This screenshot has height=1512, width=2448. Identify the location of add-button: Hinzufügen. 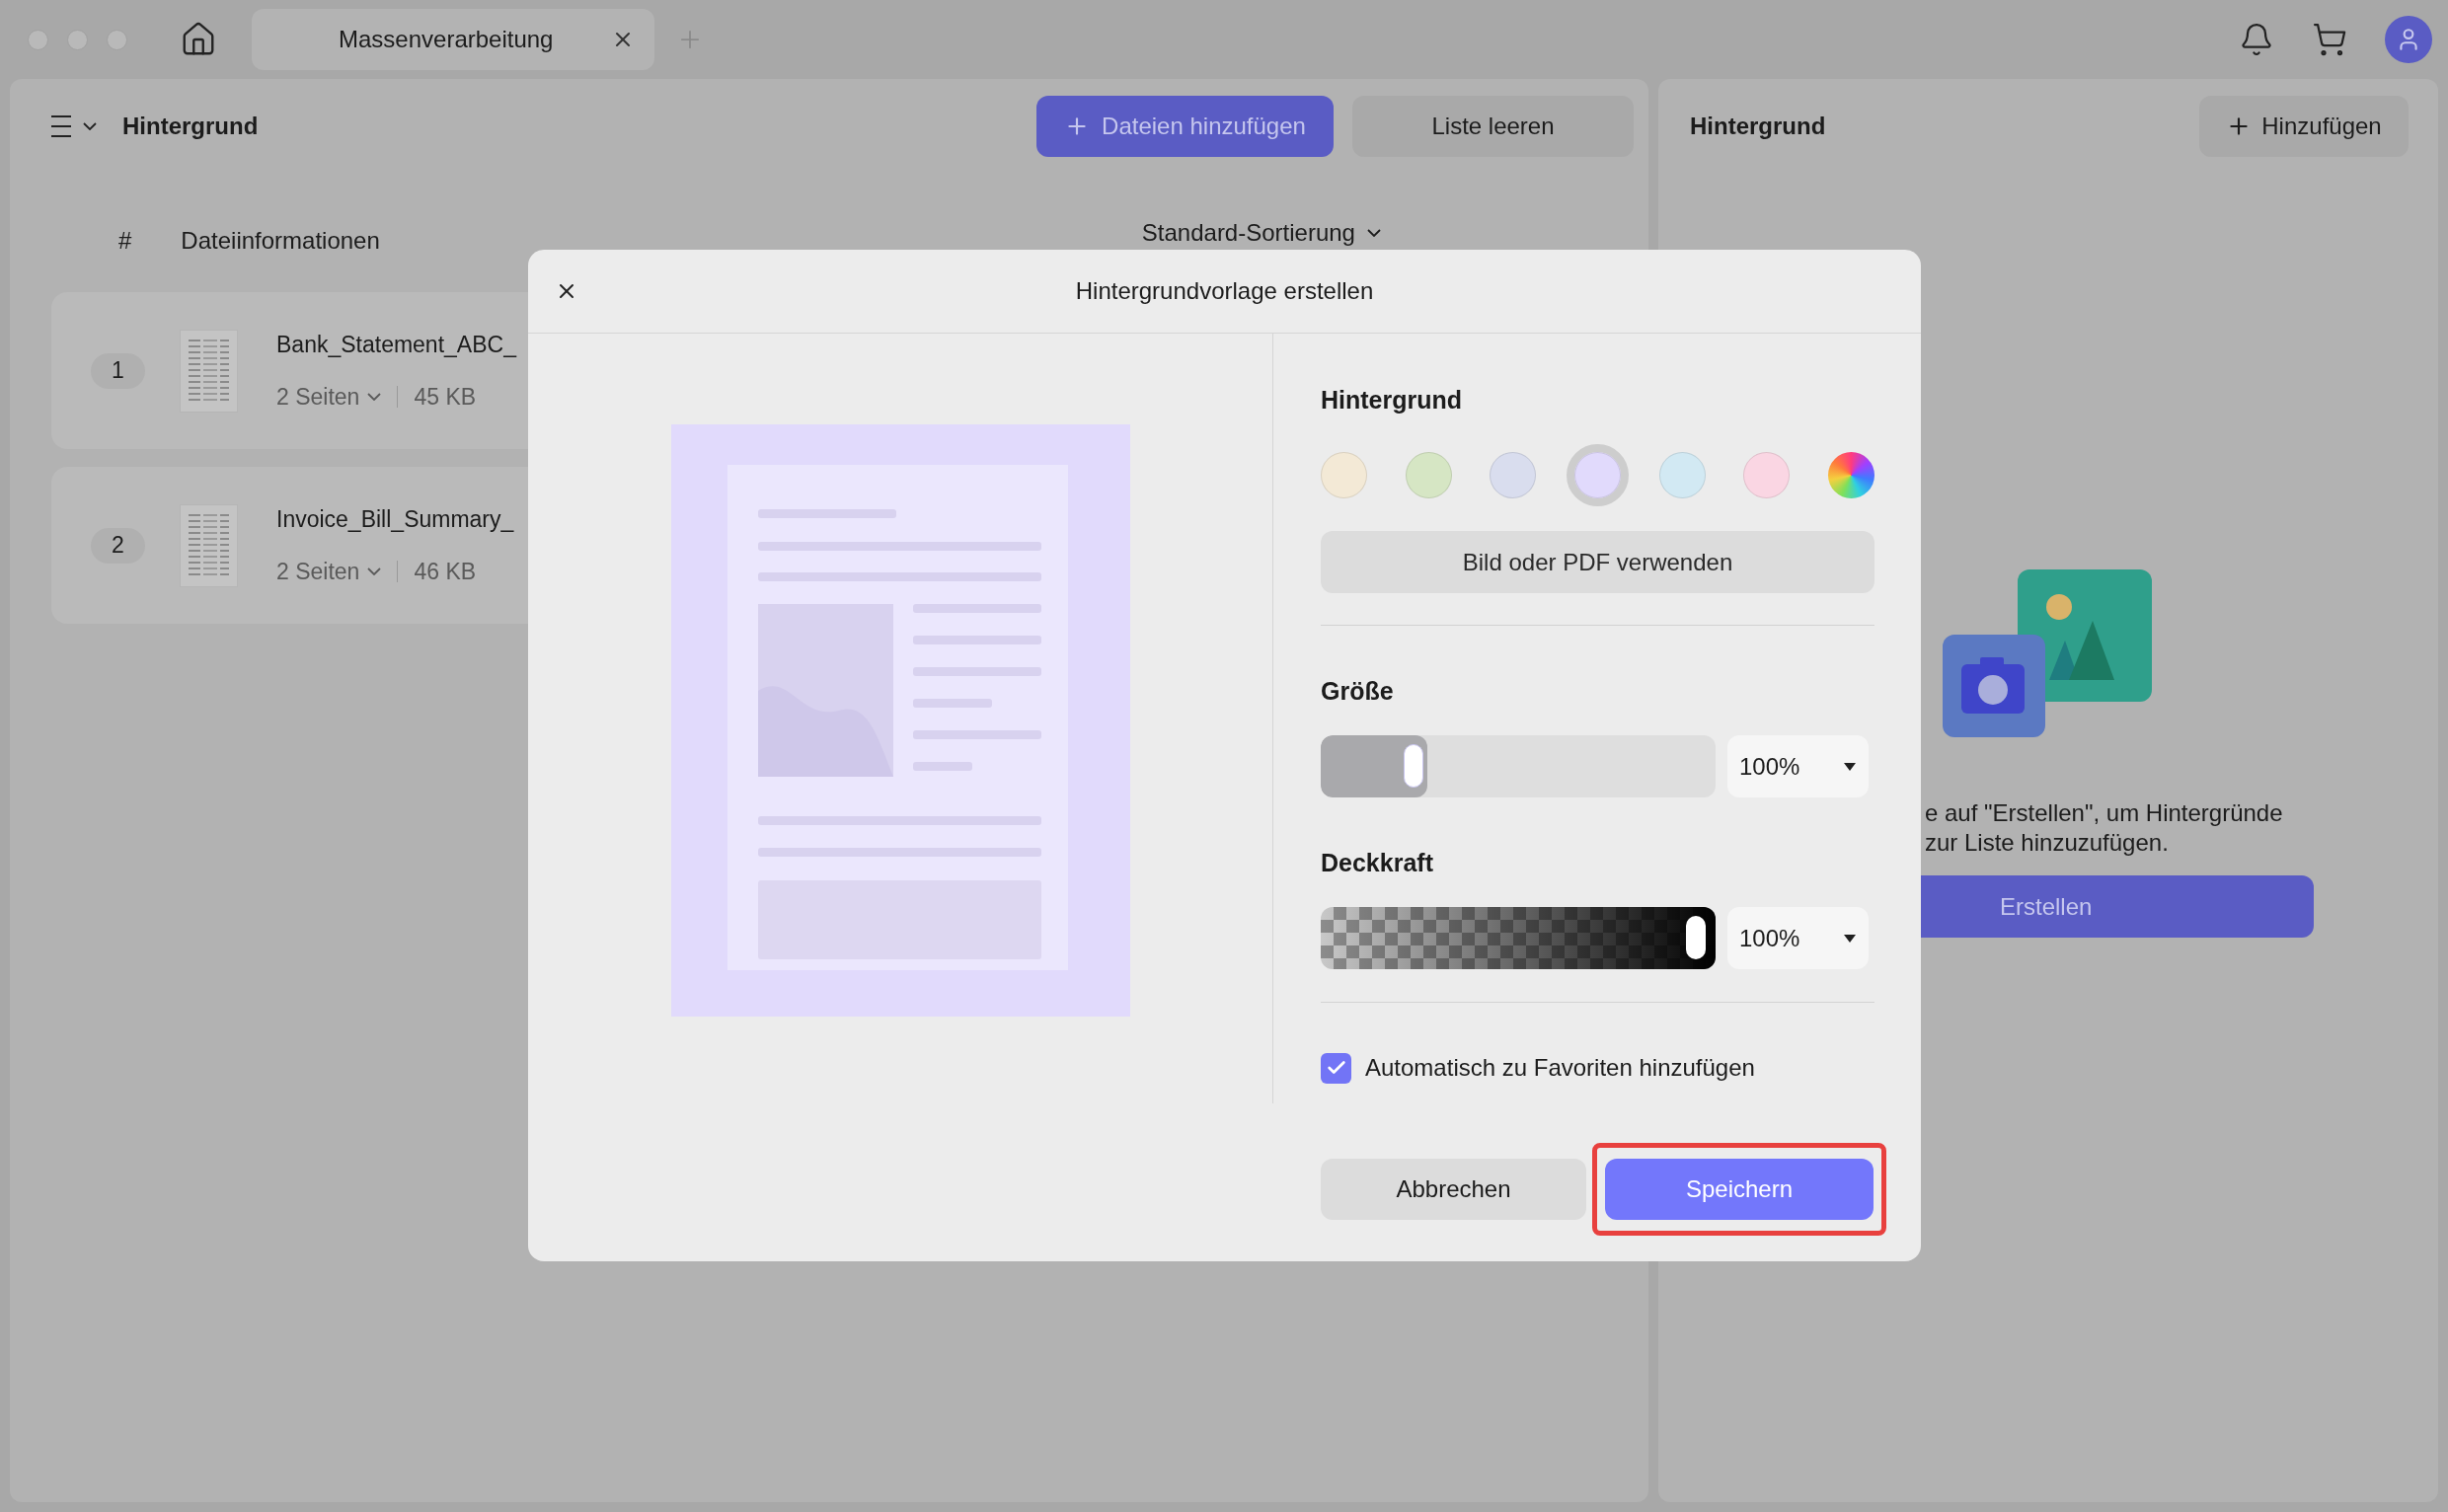
(2304, 126).